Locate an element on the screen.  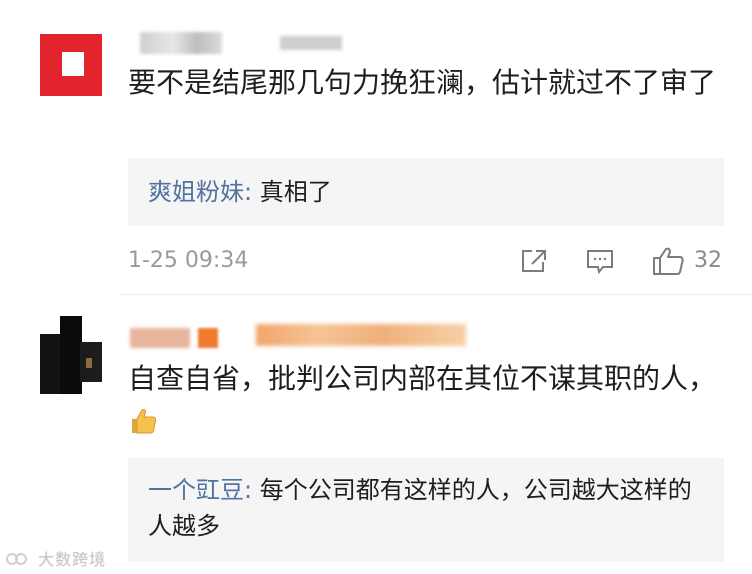
watermark-logo-icon is located at coordinates (16, 559).